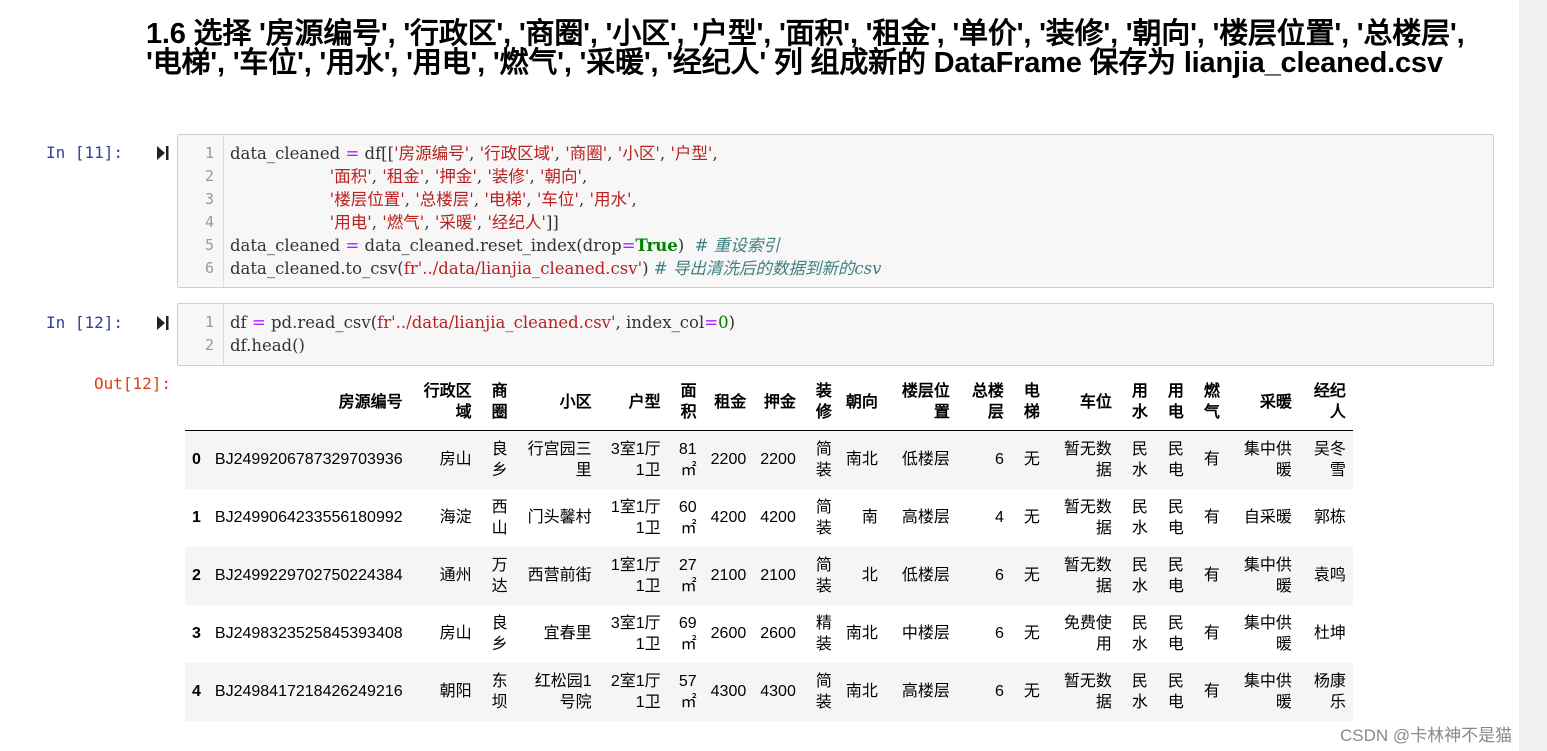  What do you see at coordinates (823, 459) in the screenshot?
I see `table-cell: 简装` at bounding box center [823, 459].